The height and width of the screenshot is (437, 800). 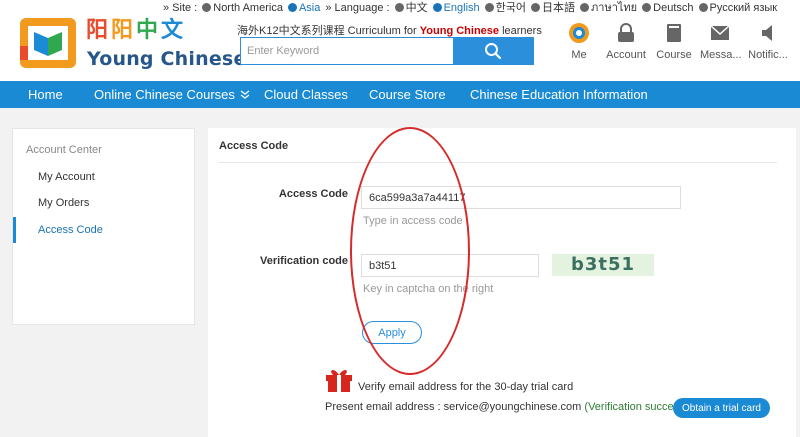 I want to click on language-option-label: ภาษาไทย, so click(x=614, y=8).